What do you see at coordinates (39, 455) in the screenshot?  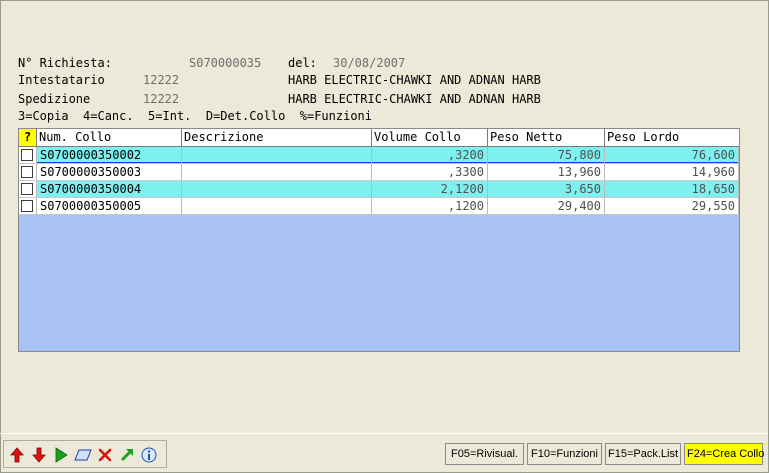 I see `arrow-down-icon` at bounding box center [39, 455].